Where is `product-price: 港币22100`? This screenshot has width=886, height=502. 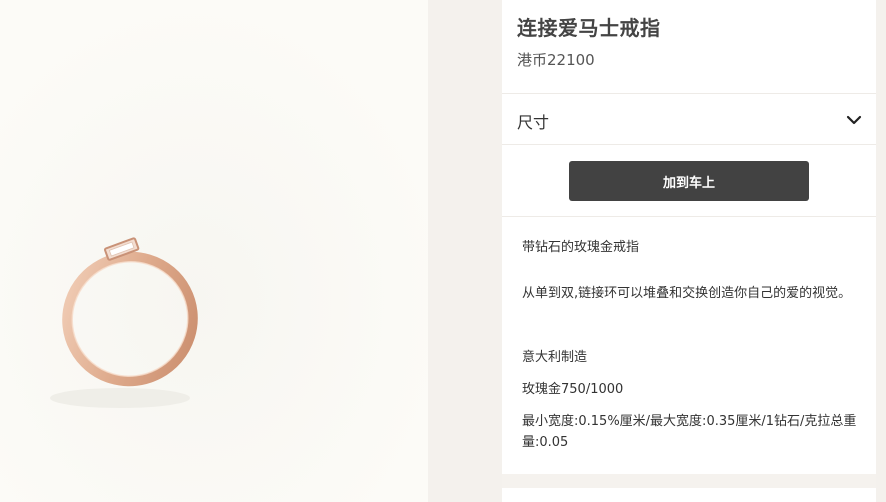 product-price: 港币22100 is located at coordinates (556, 60).